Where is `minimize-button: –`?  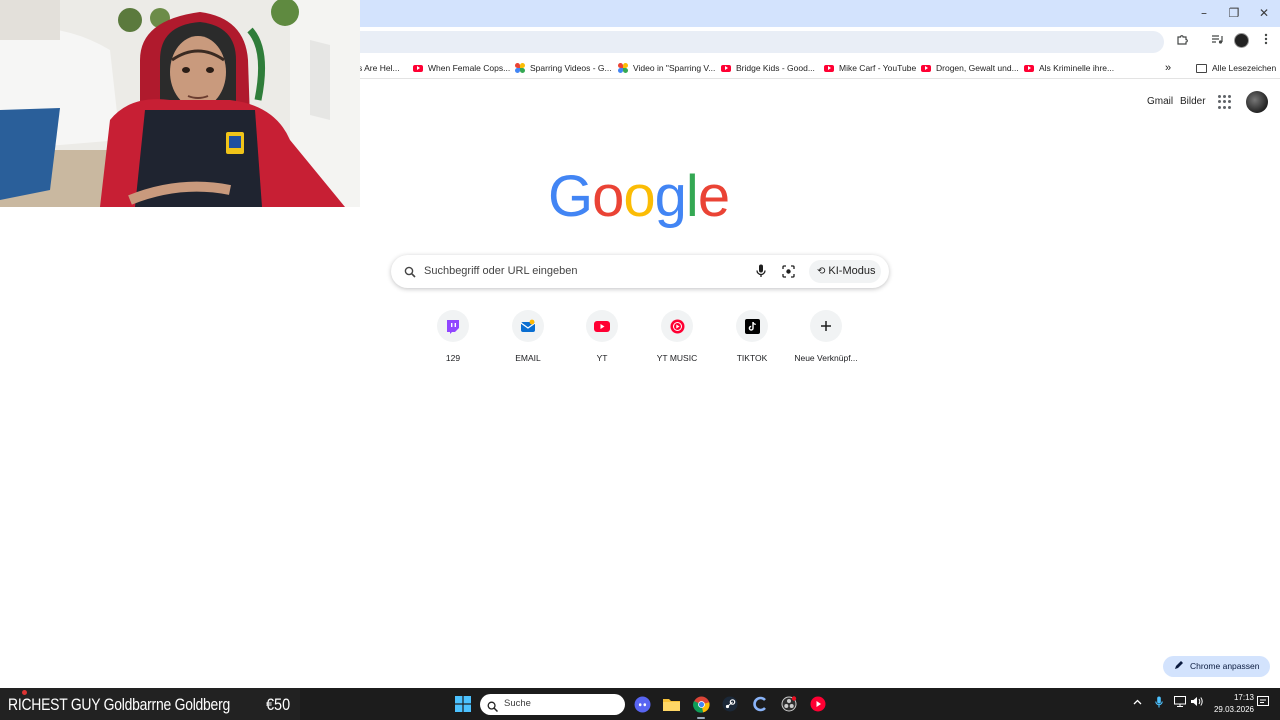 minimize-button: – is located at coordinates (1204, 13).